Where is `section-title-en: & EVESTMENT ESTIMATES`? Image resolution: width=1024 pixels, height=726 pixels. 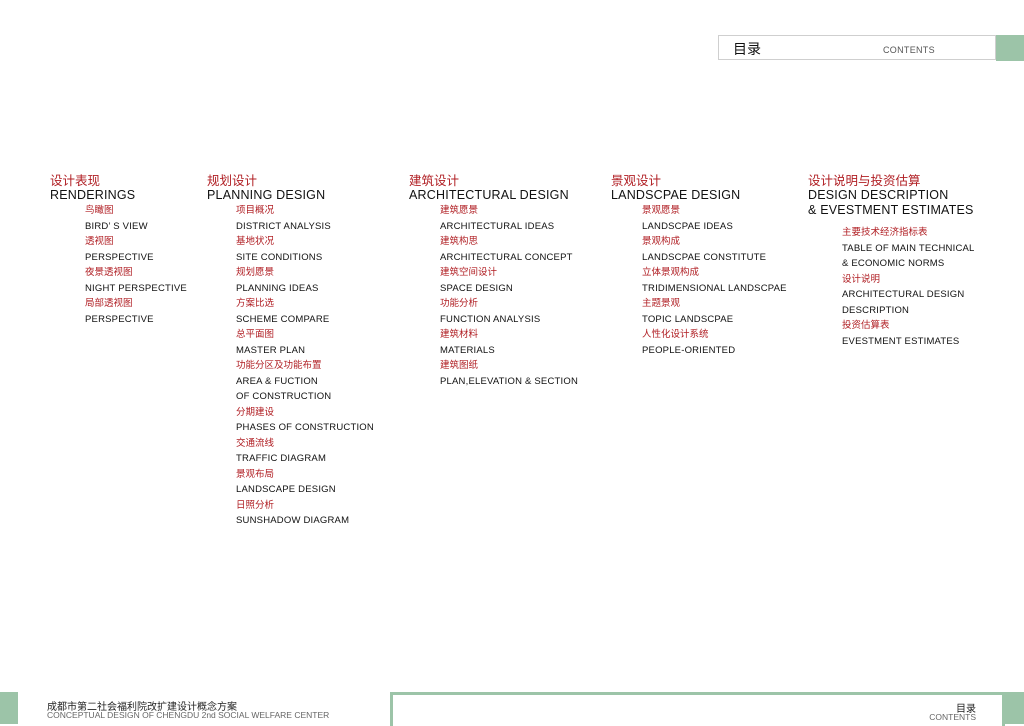 section-title-en: & EVESTMENT ESTIMATES is located at coordinates (891, 210).